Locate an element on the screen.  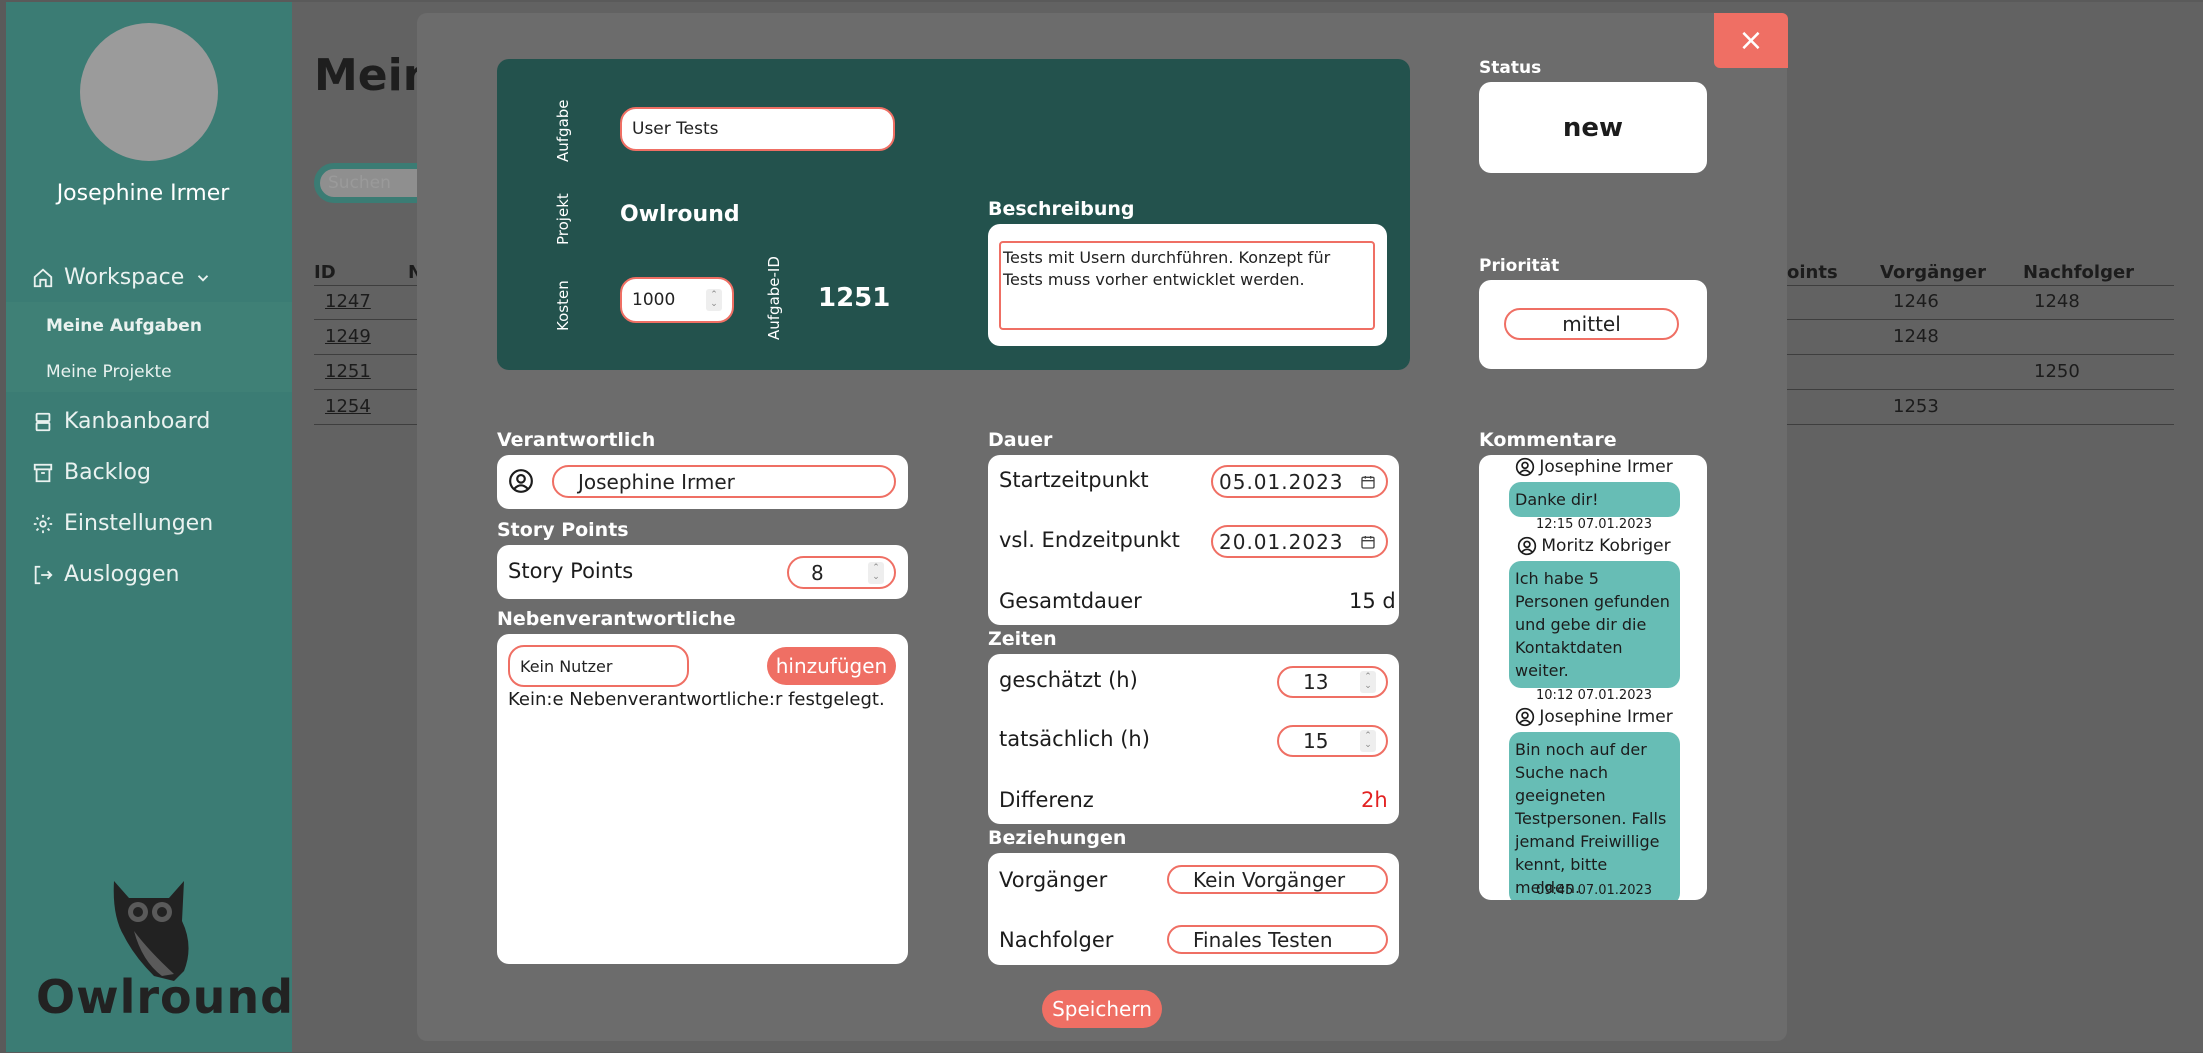
story-points-value: 8 is located at coordinates (817, 572).